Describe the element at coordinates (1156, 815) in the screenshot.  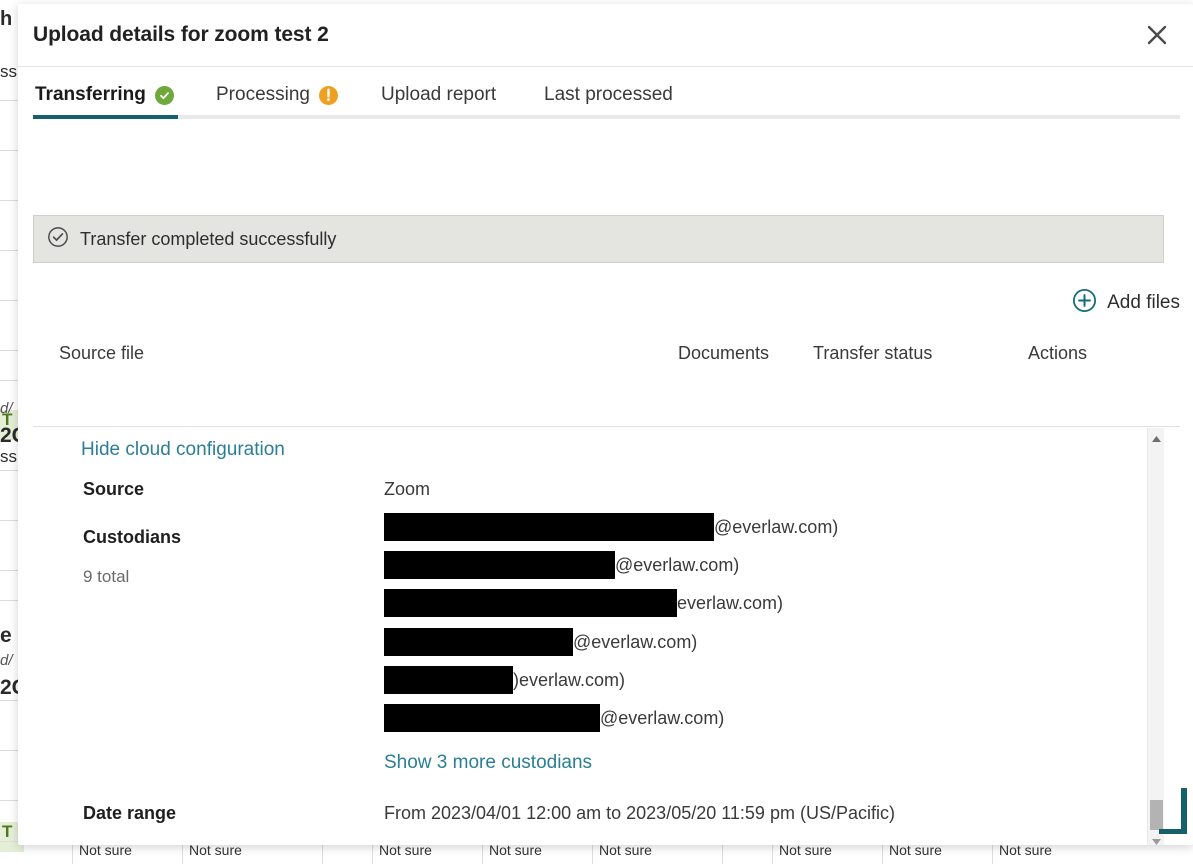
I see `scroll-thumb` at that location.